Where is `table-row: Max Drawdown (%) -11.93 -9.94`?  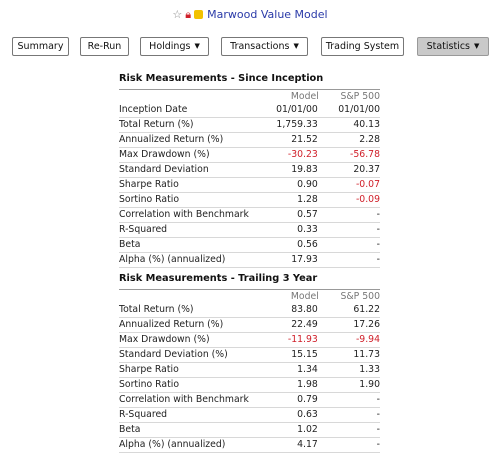 table-row: Max Drawdown (%) -11.93 -9.94 is located at coordinates (249, 340).